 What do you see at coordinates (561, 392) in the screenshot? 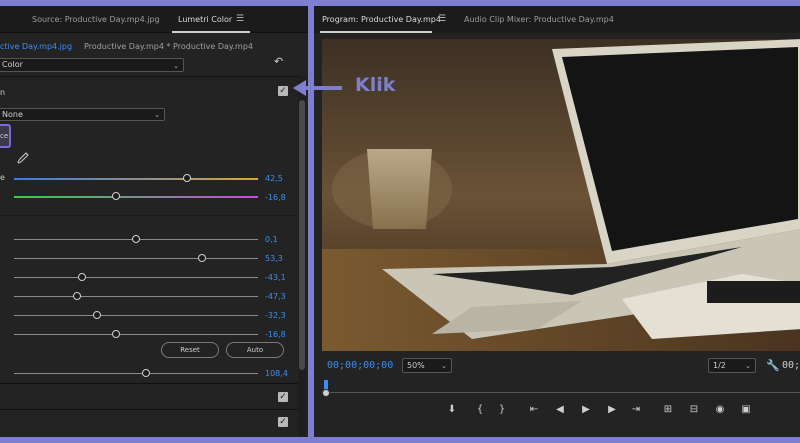
I see `ruler-line` at bounding box center [561, 392].